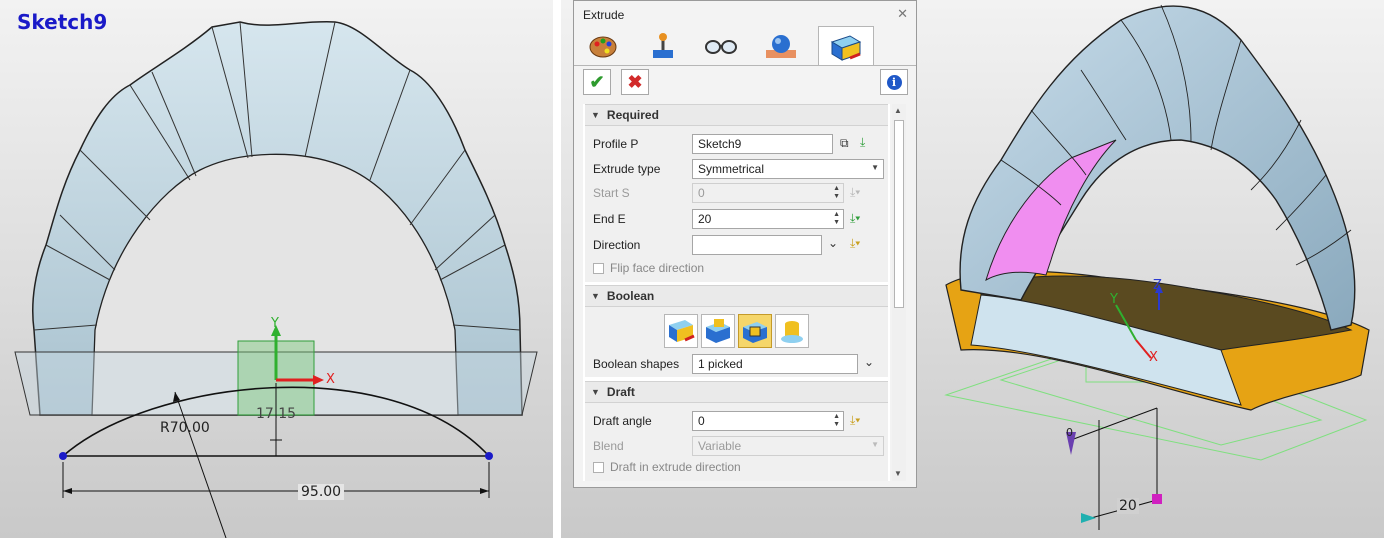 The height and width of the screenshot is (538, 1384). I want to click on section-boolean-body: Boolean shapes 1 picked ⌄, so click(736, 342).